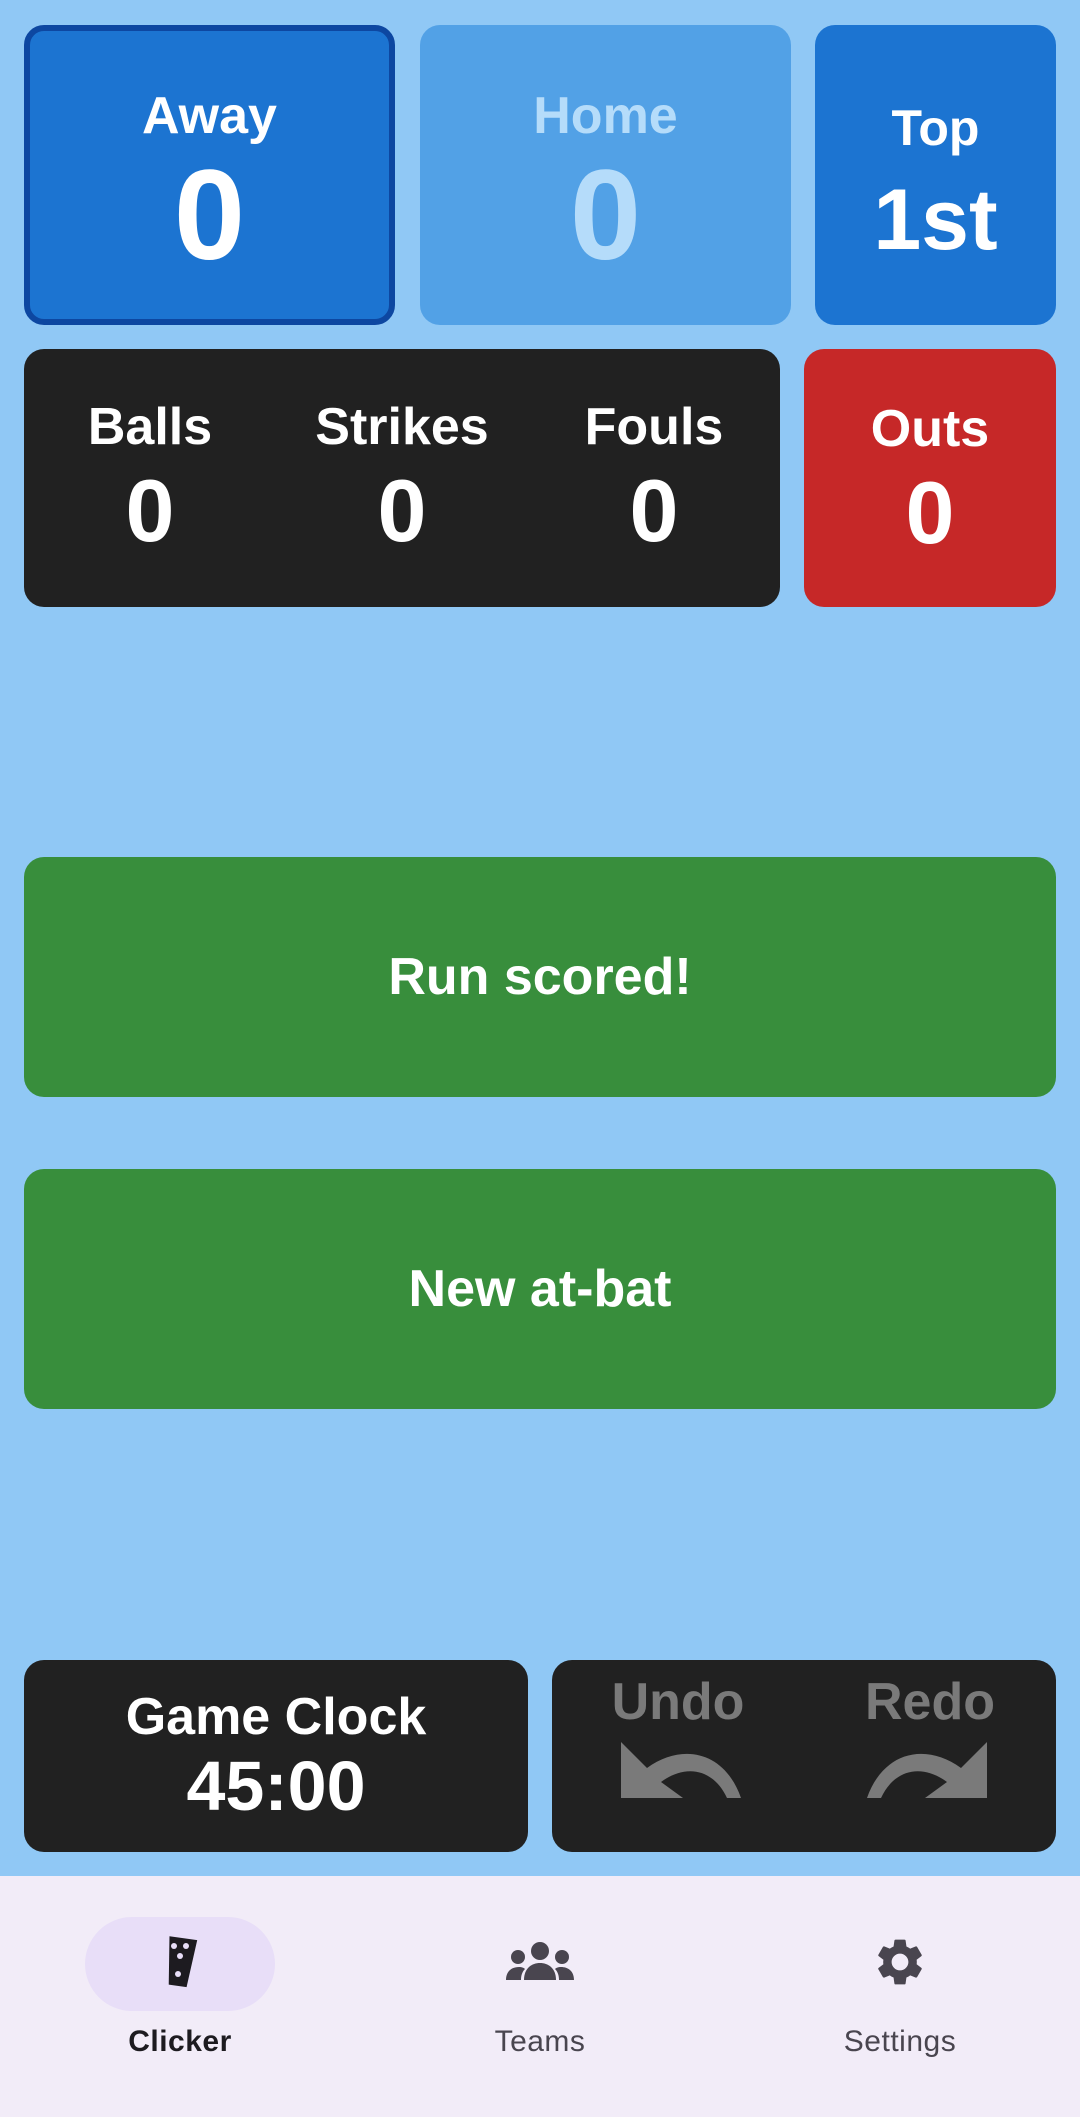  I want to click on redo-button: Redo, so click(930, 1733).